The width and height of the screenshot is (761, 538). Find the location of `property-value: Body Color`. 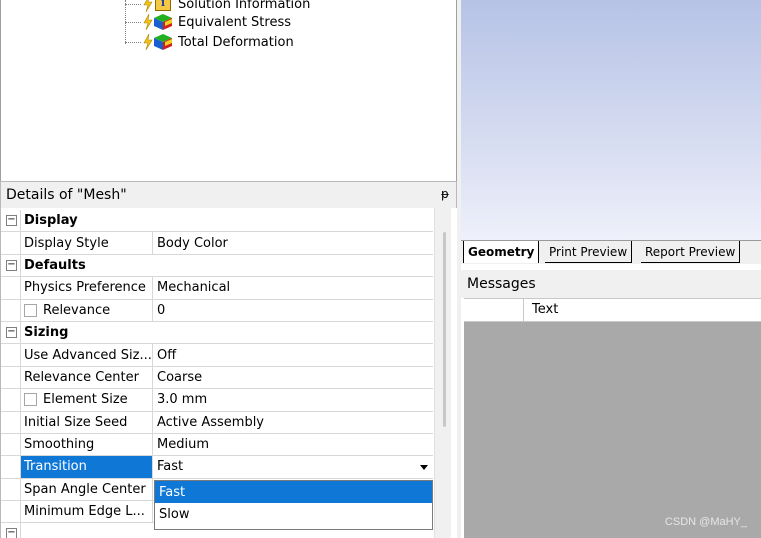

property-value: Body Color is located at coordinates (293, 242).